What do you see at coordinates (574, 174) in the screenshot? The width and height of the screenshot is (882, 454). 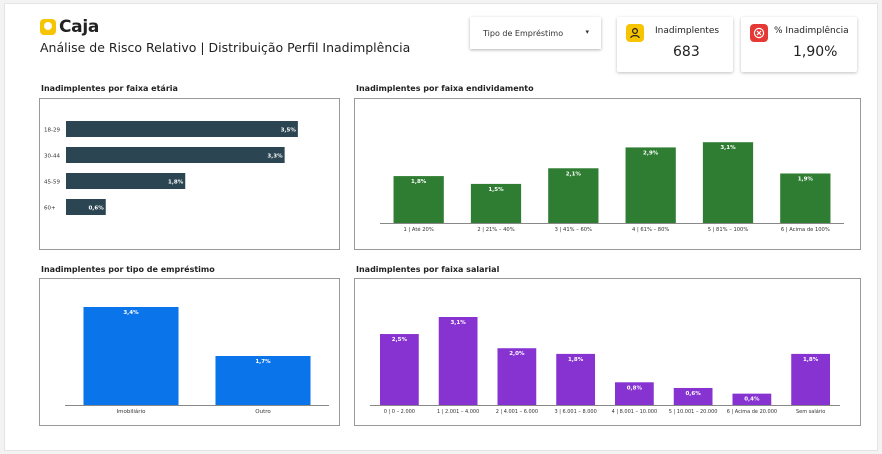 I see `data-label: 2,1%` at bounding box center [574, 174].